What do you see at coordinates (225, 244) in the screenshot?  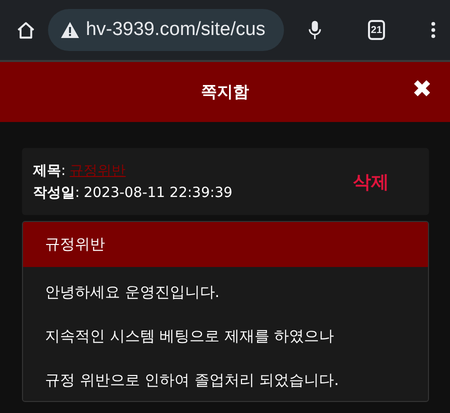 I see `message-title: 규정위반` at bounding box center [225, 244].